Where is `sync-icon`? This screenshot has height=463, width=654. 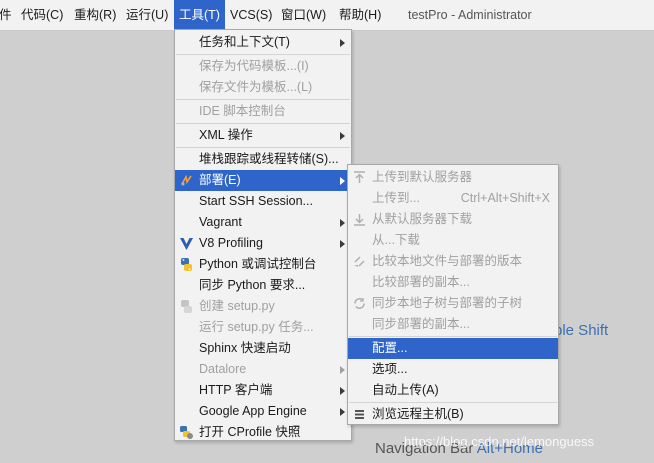
sync-icon is located at coordinates (359, 303).